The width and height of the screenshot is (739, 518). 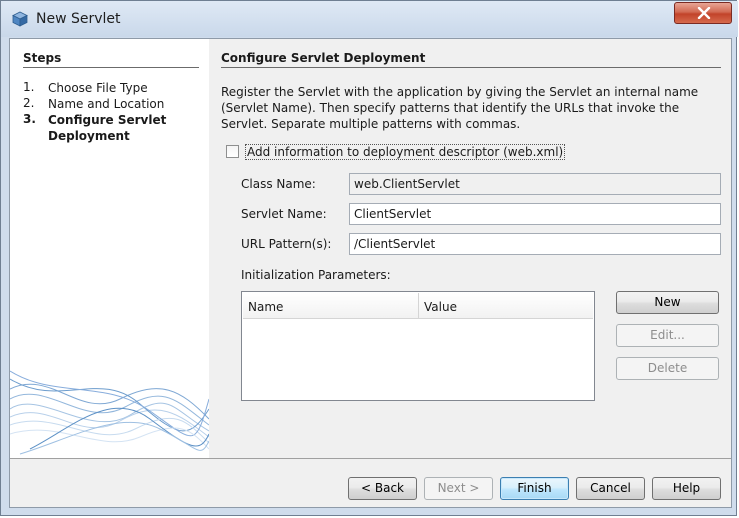 What do you see at coordinates (370, 458) in the screenshot?
I see `footer-divider` at bounding box center [370, 458].